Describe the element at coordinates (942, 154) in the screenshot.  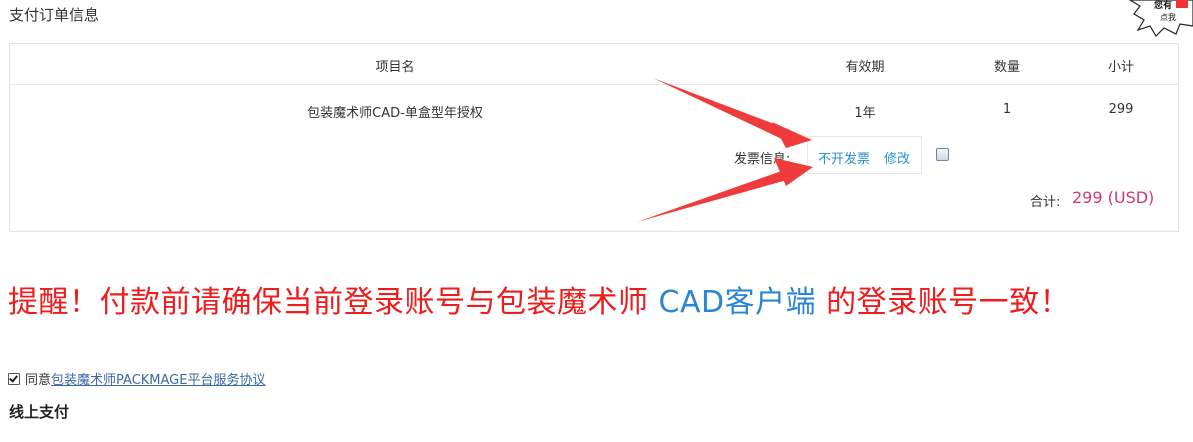
I see `invoice-checkbox` at that location.